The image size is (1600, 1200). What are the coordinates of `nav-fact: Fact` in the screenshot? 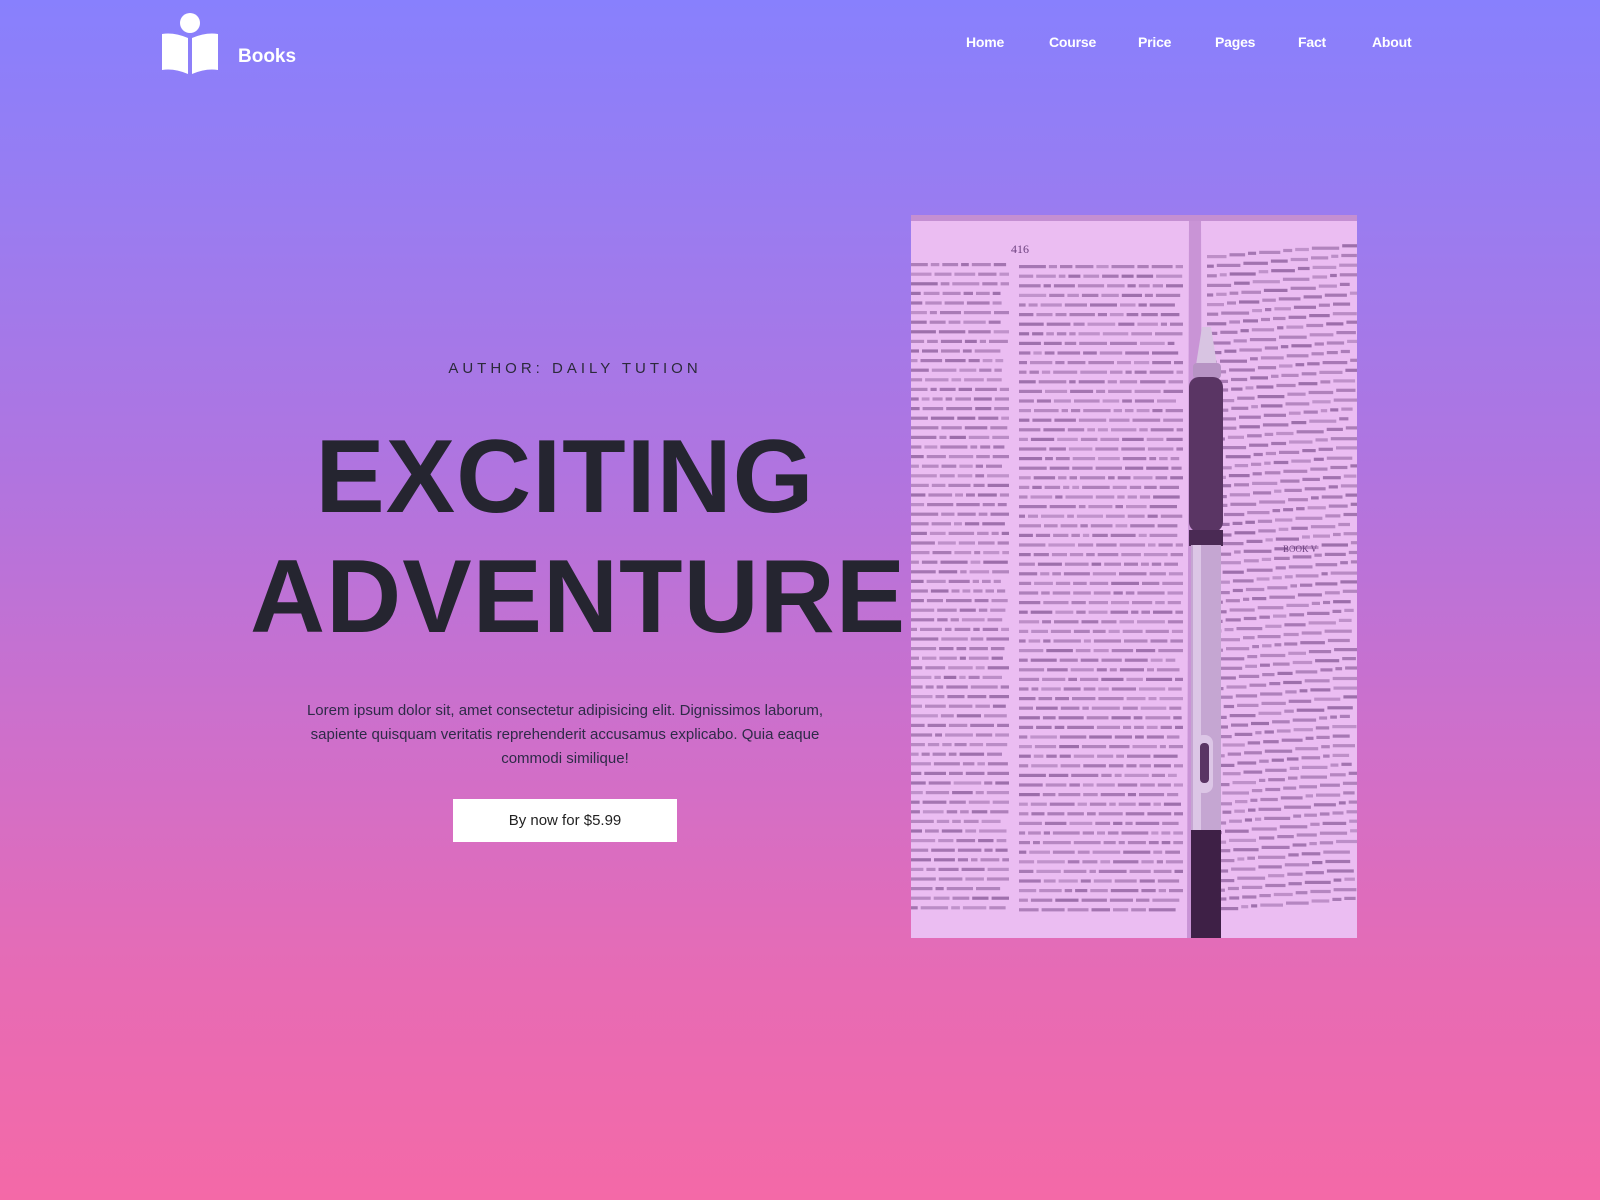 It's located at (1312, 42).